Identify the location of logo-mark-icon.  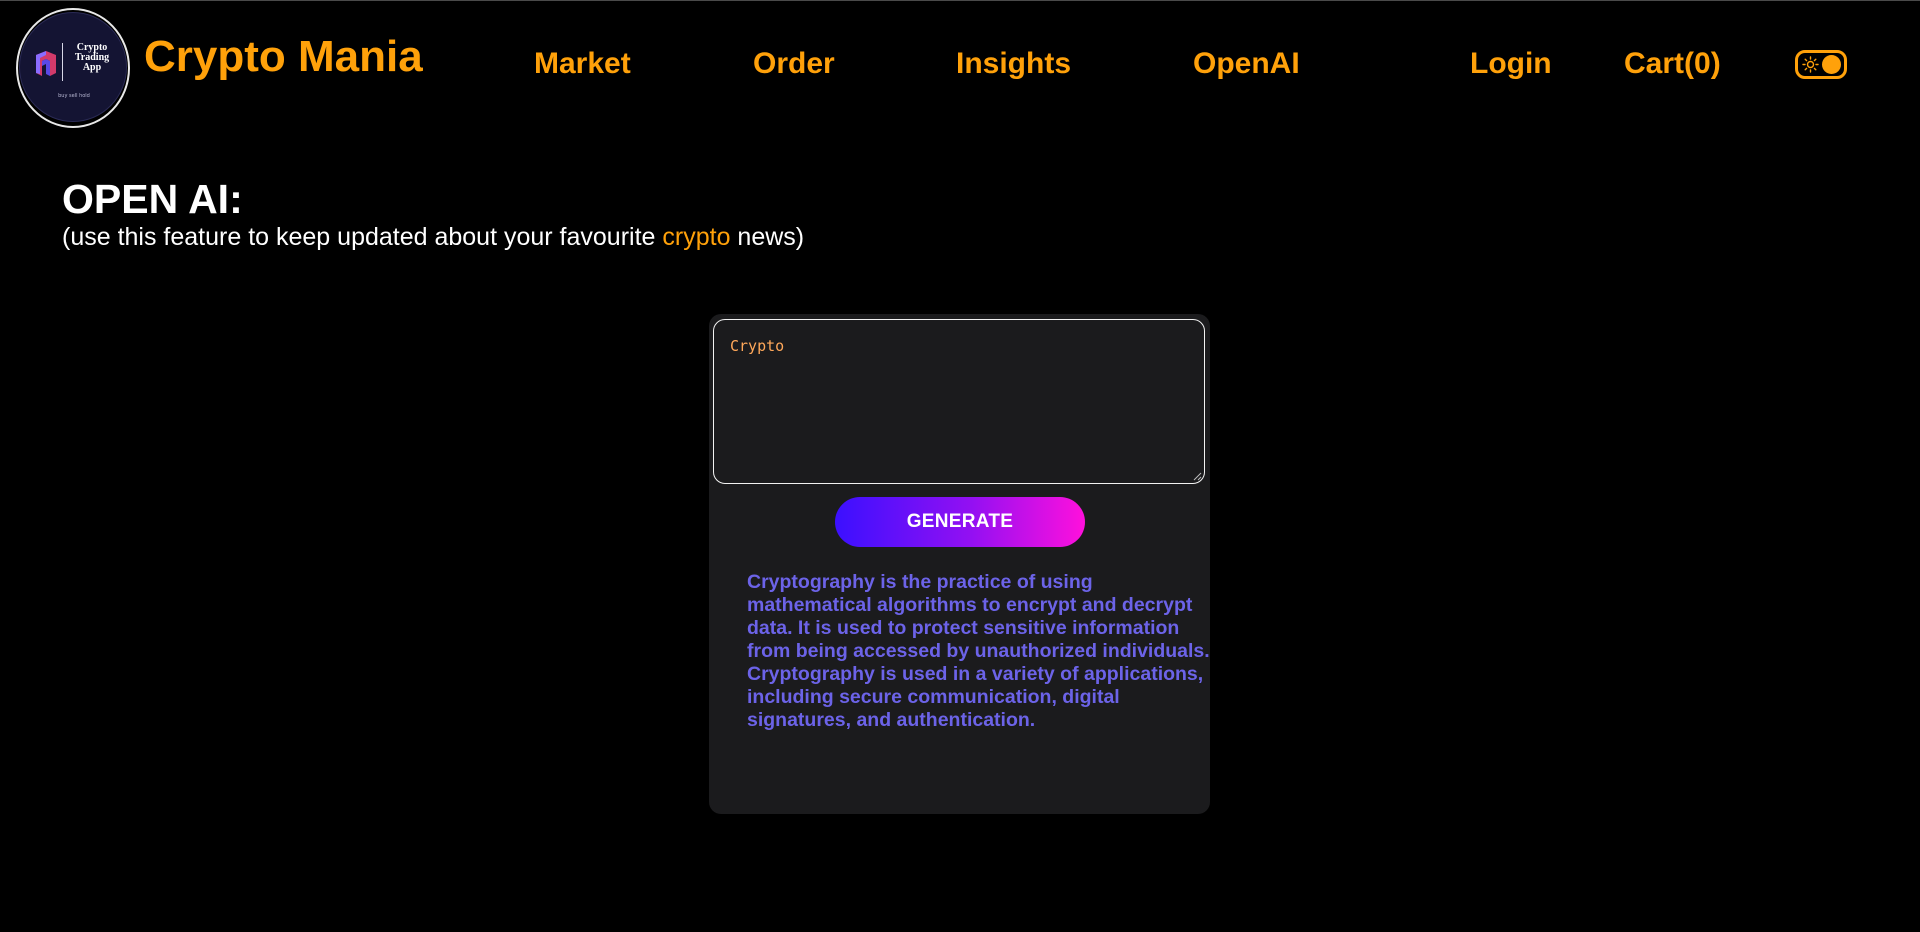
(46, 63).